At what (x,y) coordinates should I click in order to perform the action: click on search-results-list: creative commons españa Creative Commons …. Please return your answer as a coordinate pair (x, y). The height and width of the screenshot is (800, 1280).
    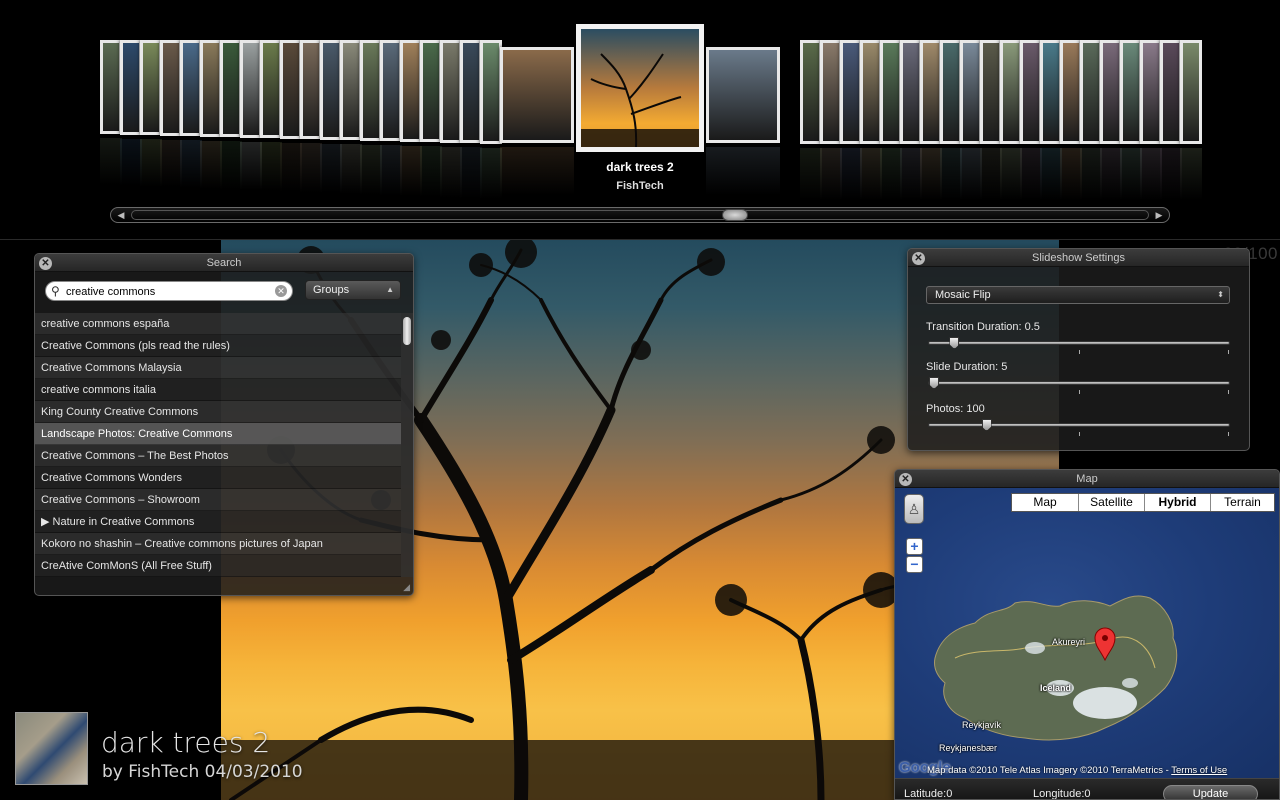
    Looking at the image, I should click on (218, 445).